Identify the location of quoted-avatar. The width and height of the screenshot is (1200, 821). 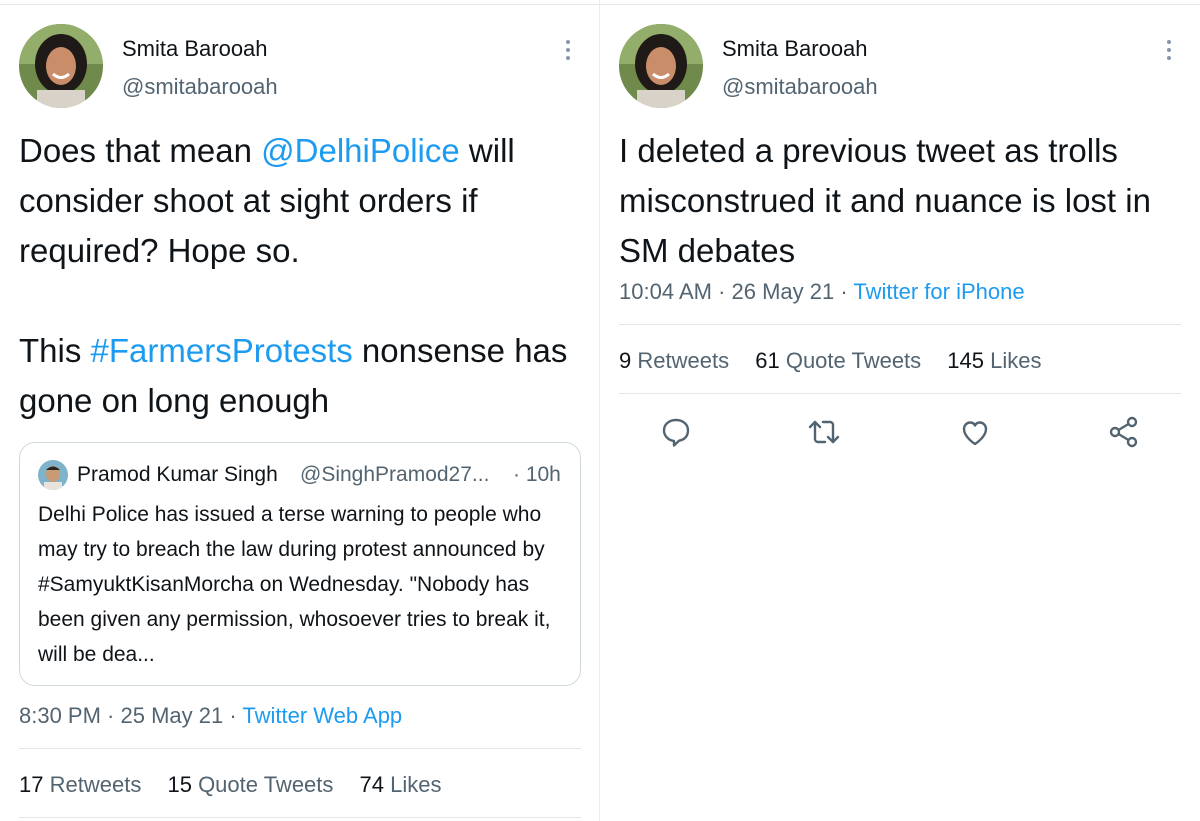
(53, 475).